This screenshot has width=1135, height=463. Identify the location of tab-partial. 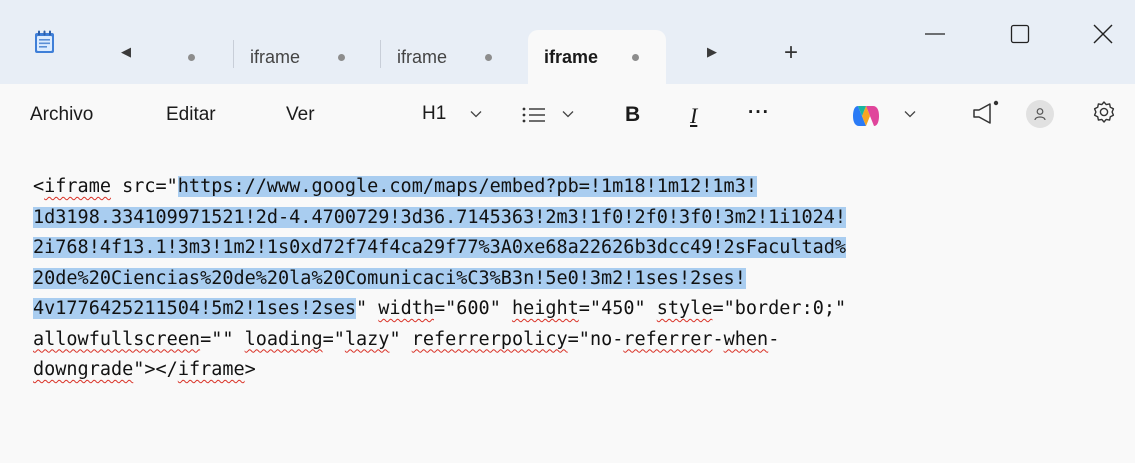
(205, 57).